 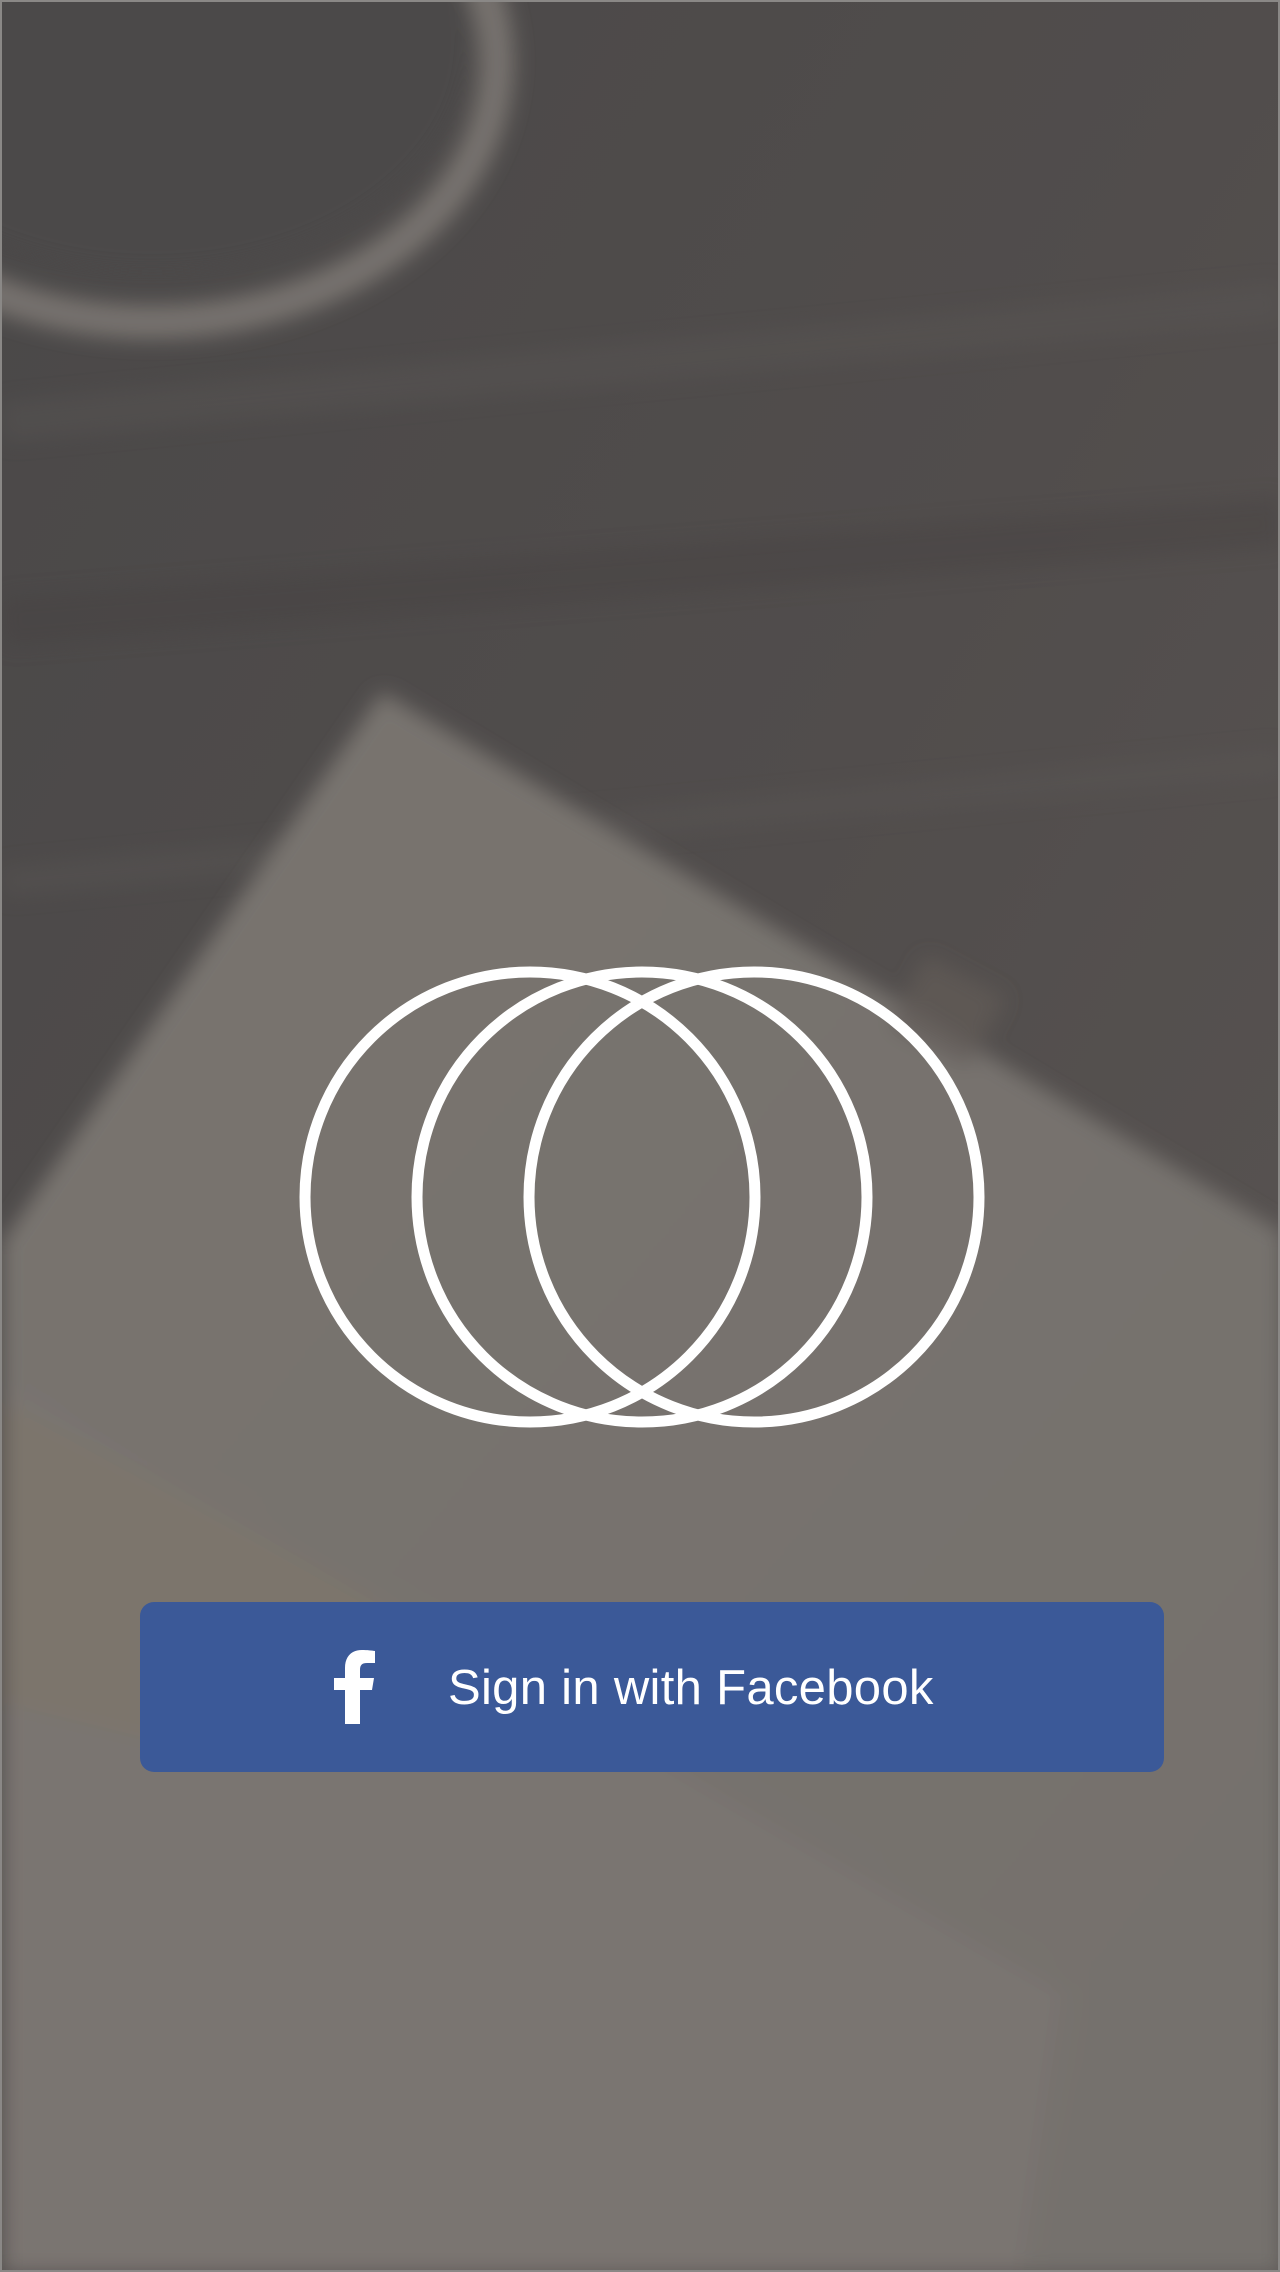 I want to click on facebook-sign-in-label: Sign in with Facebook, so click(x=691, y=1688).